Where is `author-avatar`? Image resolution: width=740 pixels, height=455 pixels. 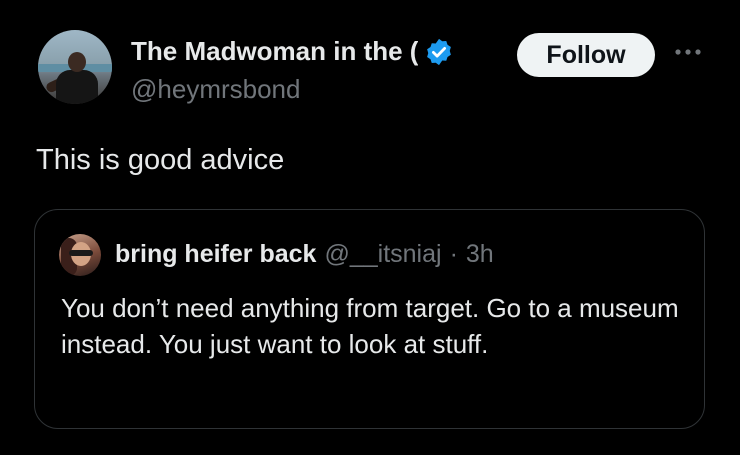
author-avatar is located at coordinates (75, 67).